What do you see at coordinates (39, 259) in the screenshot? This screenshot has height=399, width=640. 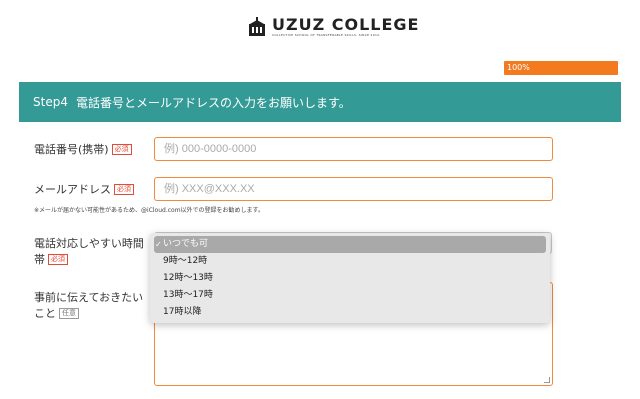 I see `time-label-line2: 帯` at bounding box center [39, 259].